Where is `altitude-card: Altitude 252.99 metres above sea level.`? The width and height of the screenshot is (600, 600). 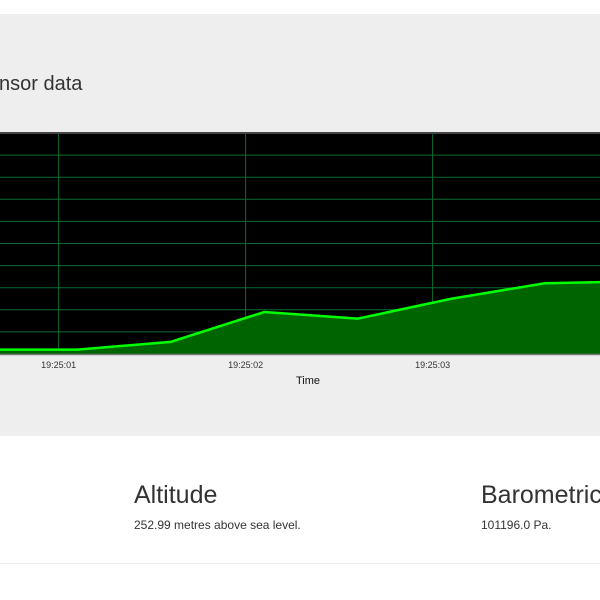
altitude-card: Altitude 252.99 metres above sea level. is located at coordinates (217, 506).